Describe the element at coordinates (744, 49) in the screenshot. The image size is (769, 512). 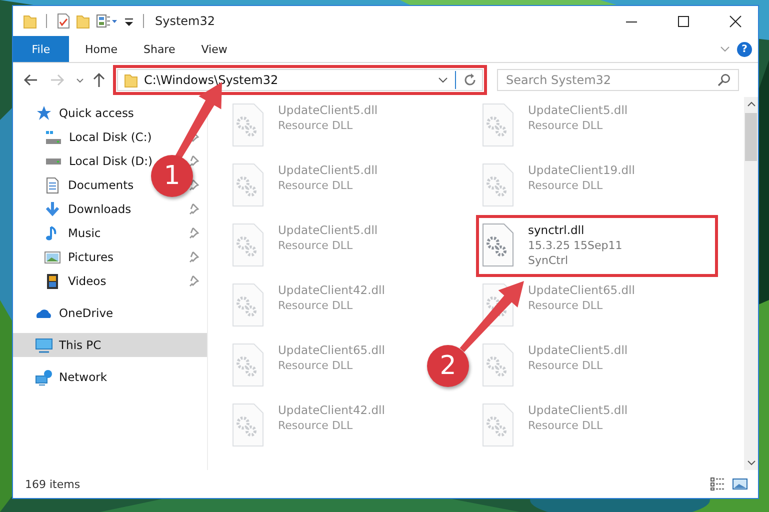
I see `help-button: ?` at that location.